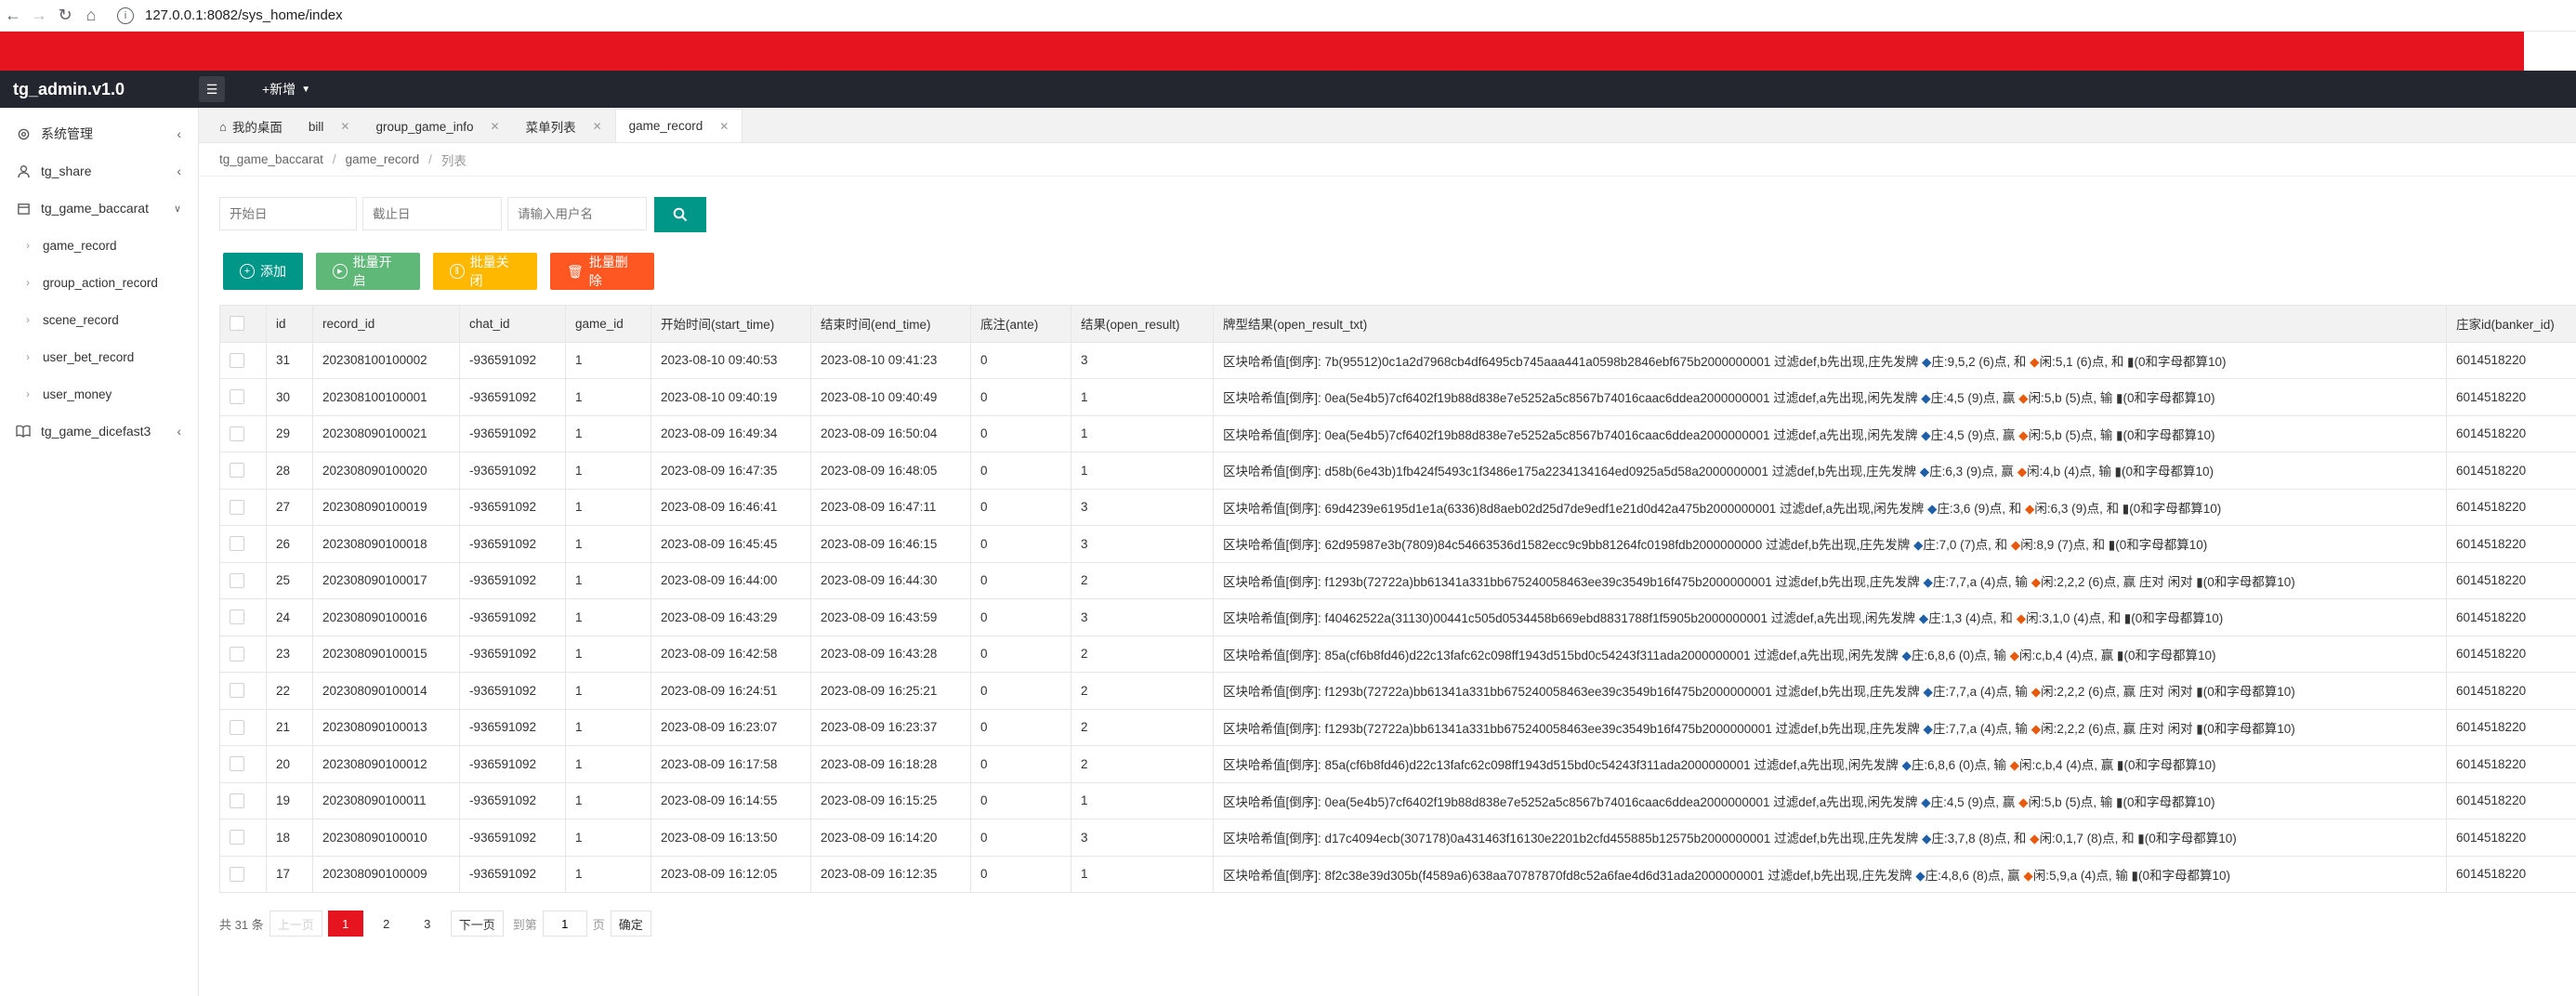  Describe the element at coordinates (237, 324) in the screenshot. I see `select-all-checkbox` at that location.